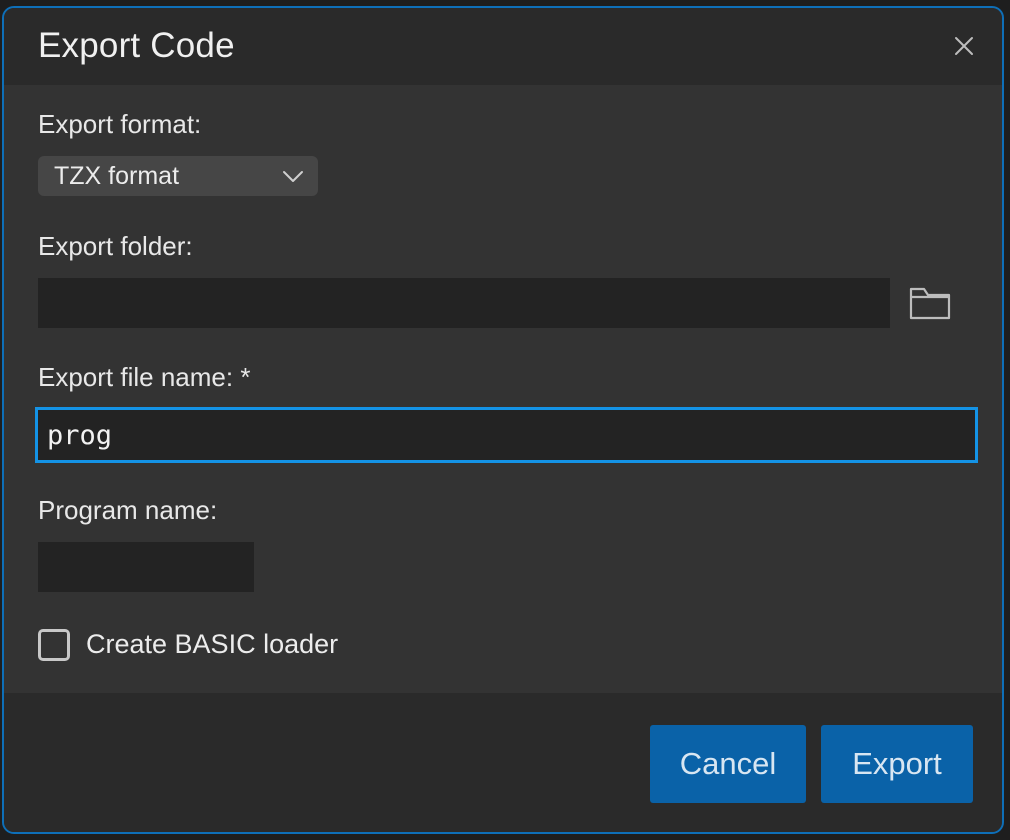 The height and width of the screenshot is (840, 1010). I want to click on export-format-select: TZX format, so click(178, 176).